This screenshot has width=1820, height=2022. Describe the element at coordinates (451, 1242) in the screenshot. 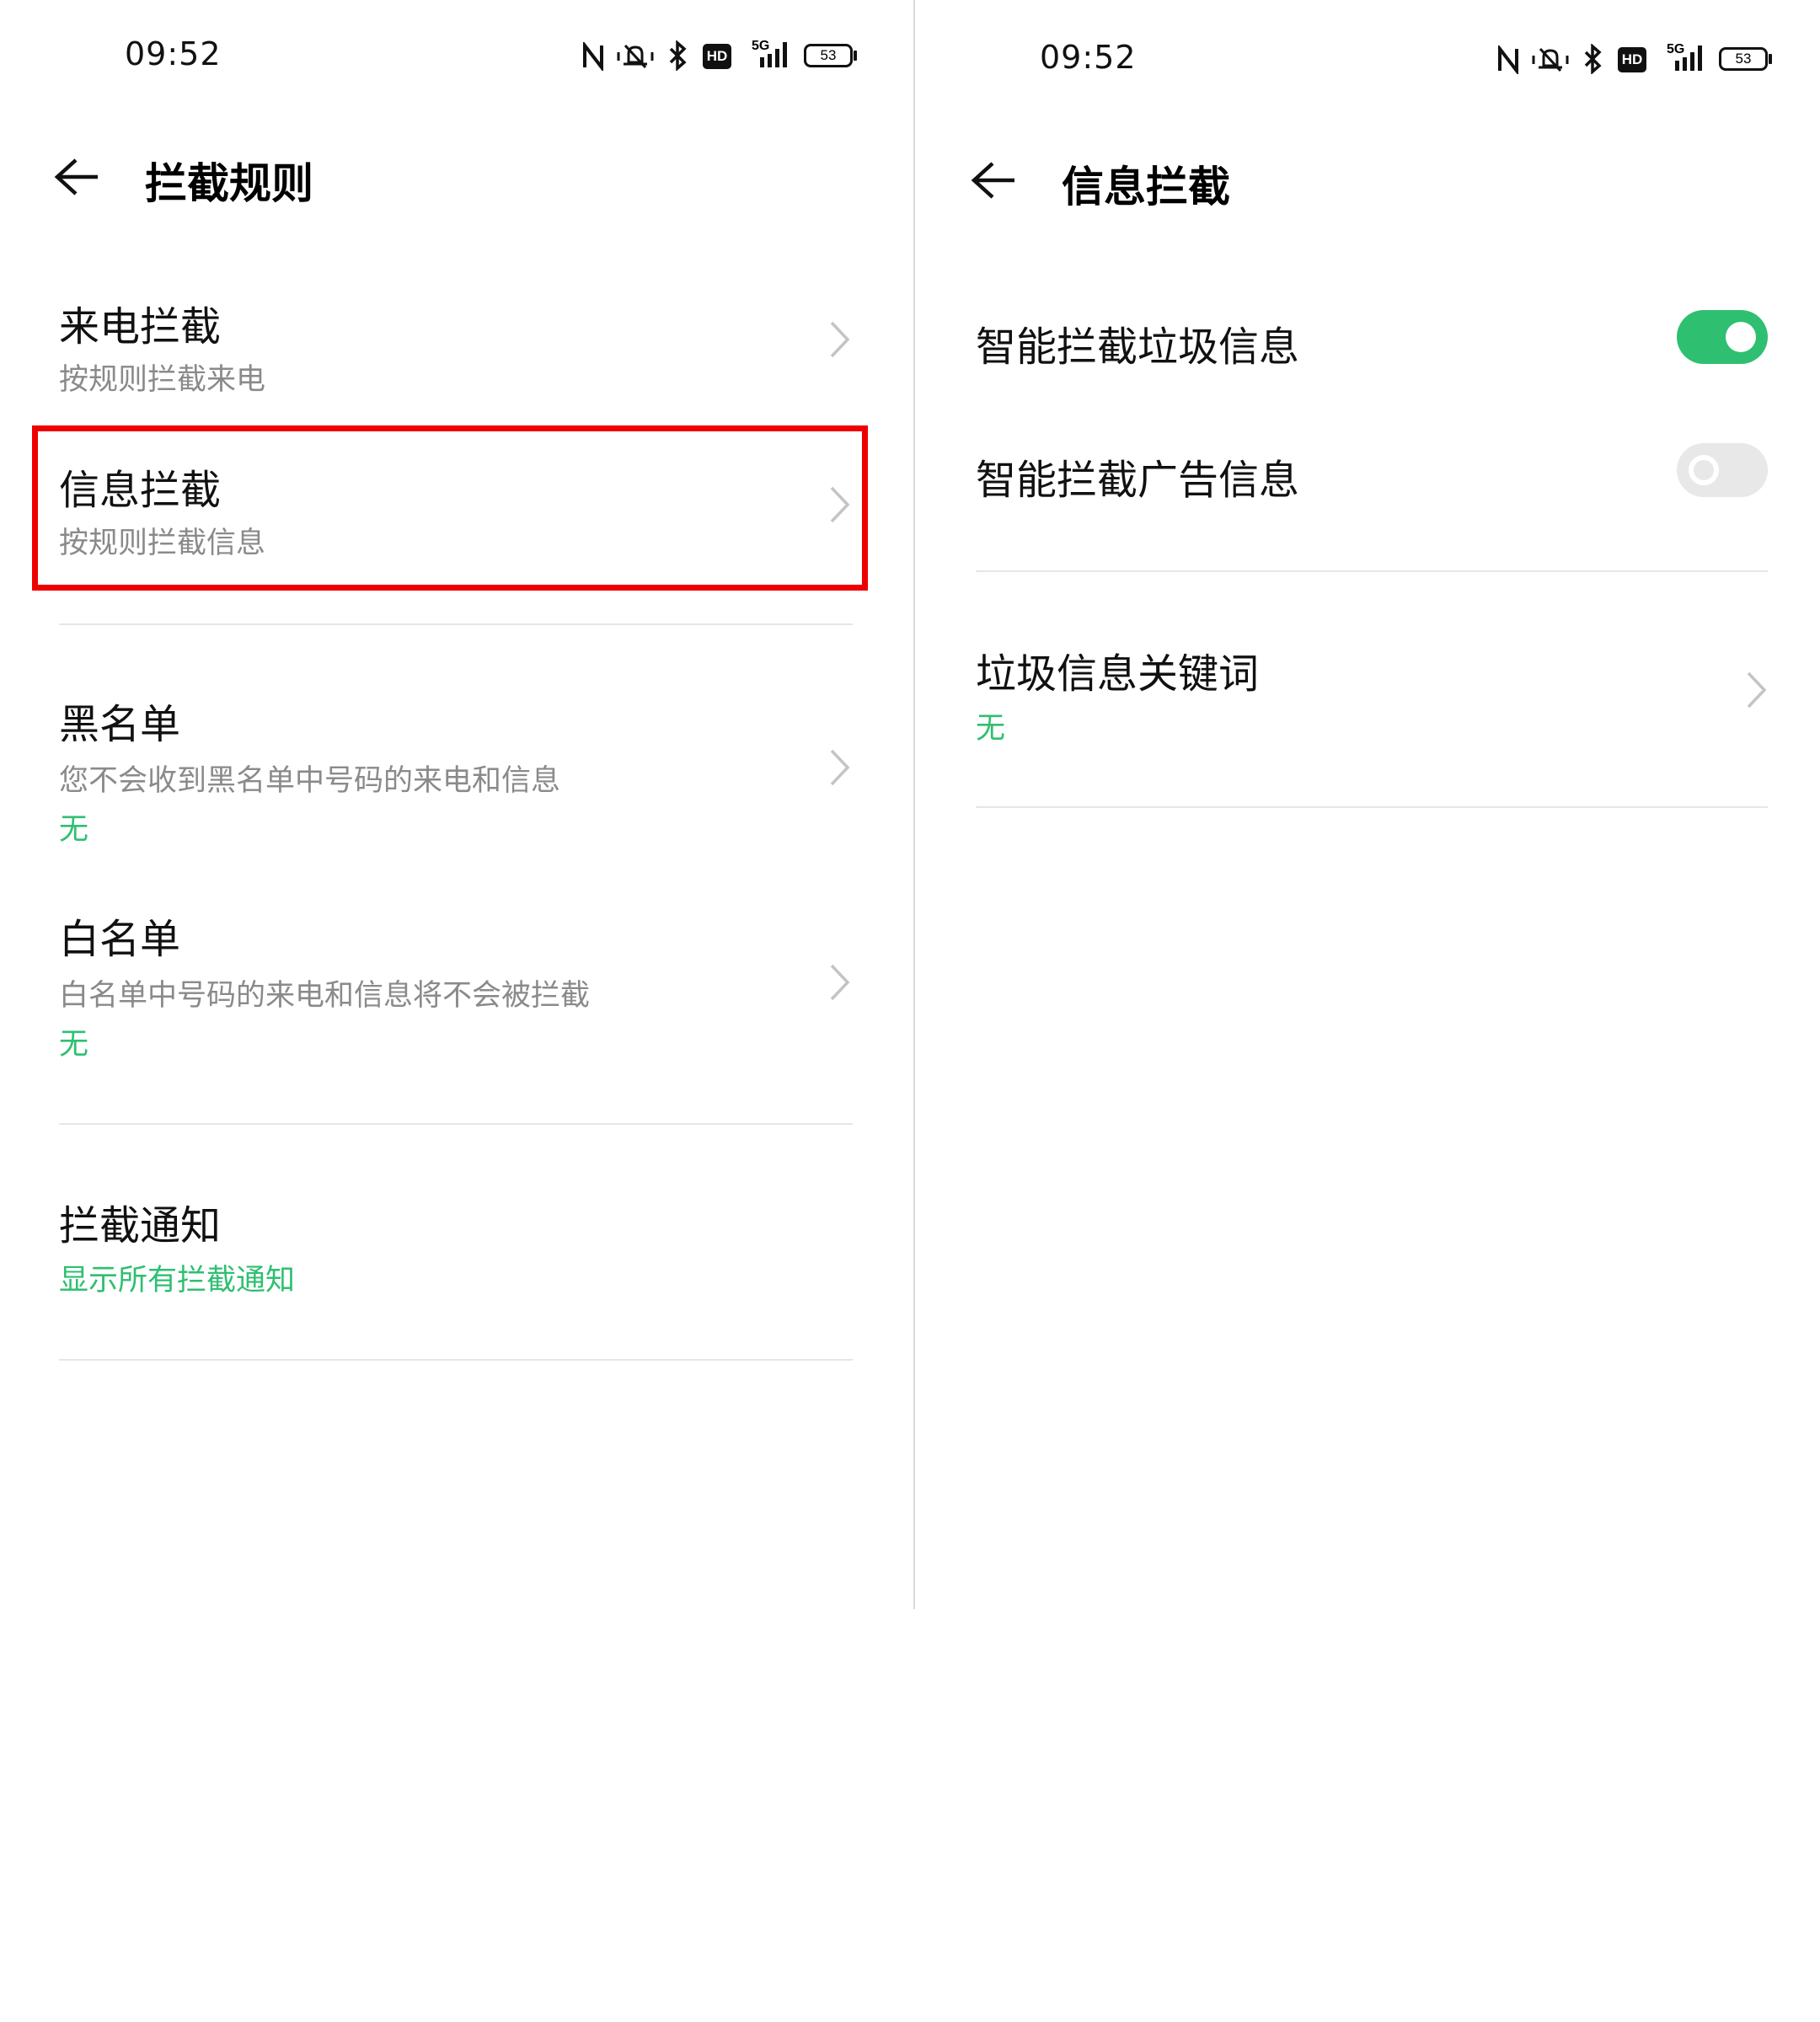

I see `list-item-block-notification: 拦截通知 显示所有拦截通知` at that location.